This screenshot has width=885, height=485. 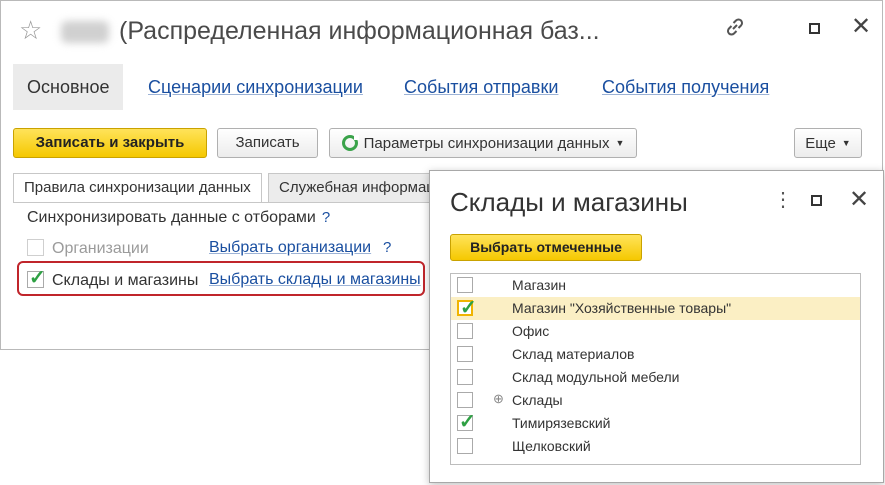 What do you see at coordinates (255, 87) in the screenshot?
I see `tab-sync-scenarios: Сценарии синхронизации` at bounding box center [255, 87].